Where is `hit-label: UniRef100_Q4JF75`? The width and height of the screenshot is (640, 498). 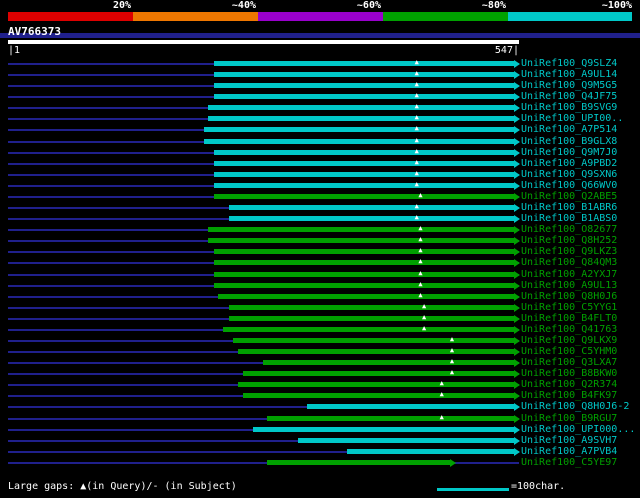
hit-label: UniRef100_Q4JF75 is located at coordinates (569, 96).